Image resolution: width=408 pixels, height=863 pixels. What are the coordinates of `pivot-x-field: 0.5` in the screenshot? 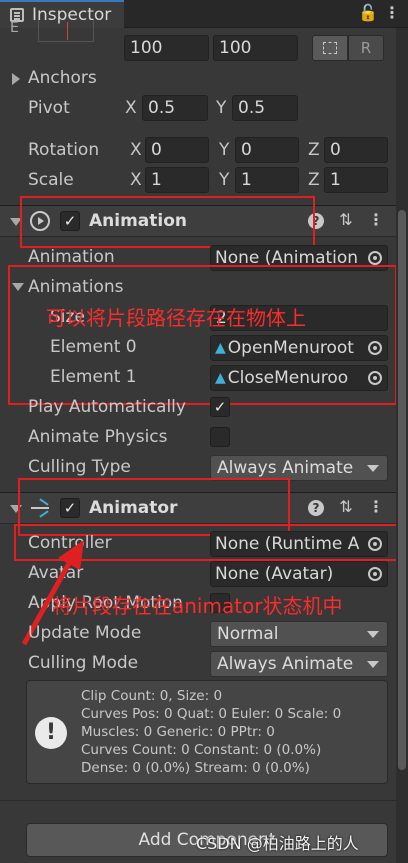 It's located at (175, 108).